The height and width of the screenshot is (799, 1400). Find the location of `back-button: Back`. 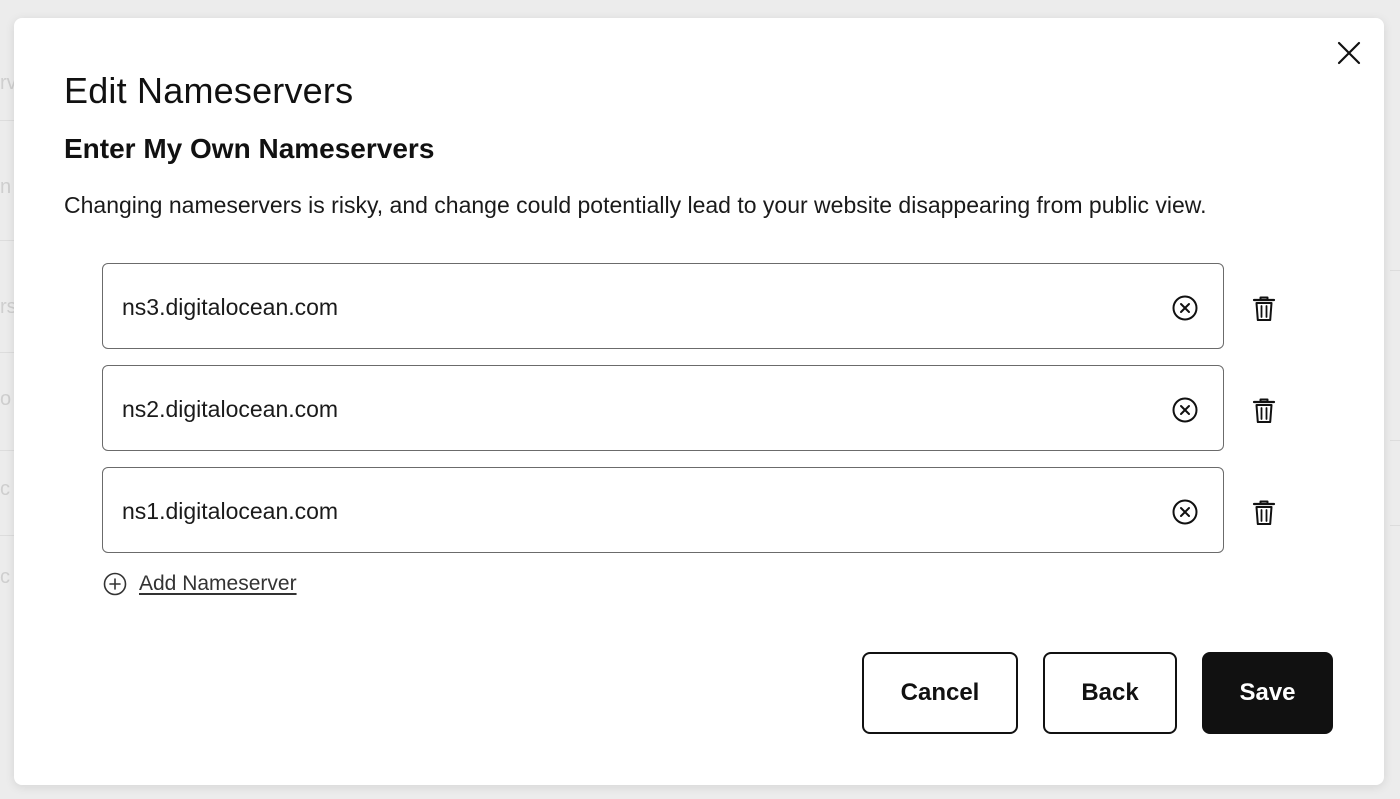

back-button: Back is located at coordinates (1110, 693).